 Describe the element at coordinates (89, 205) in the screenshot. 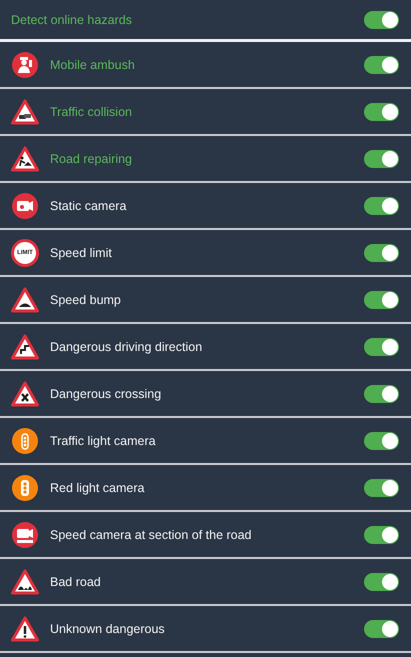

I see `hazard-label: Static camera` at that location.